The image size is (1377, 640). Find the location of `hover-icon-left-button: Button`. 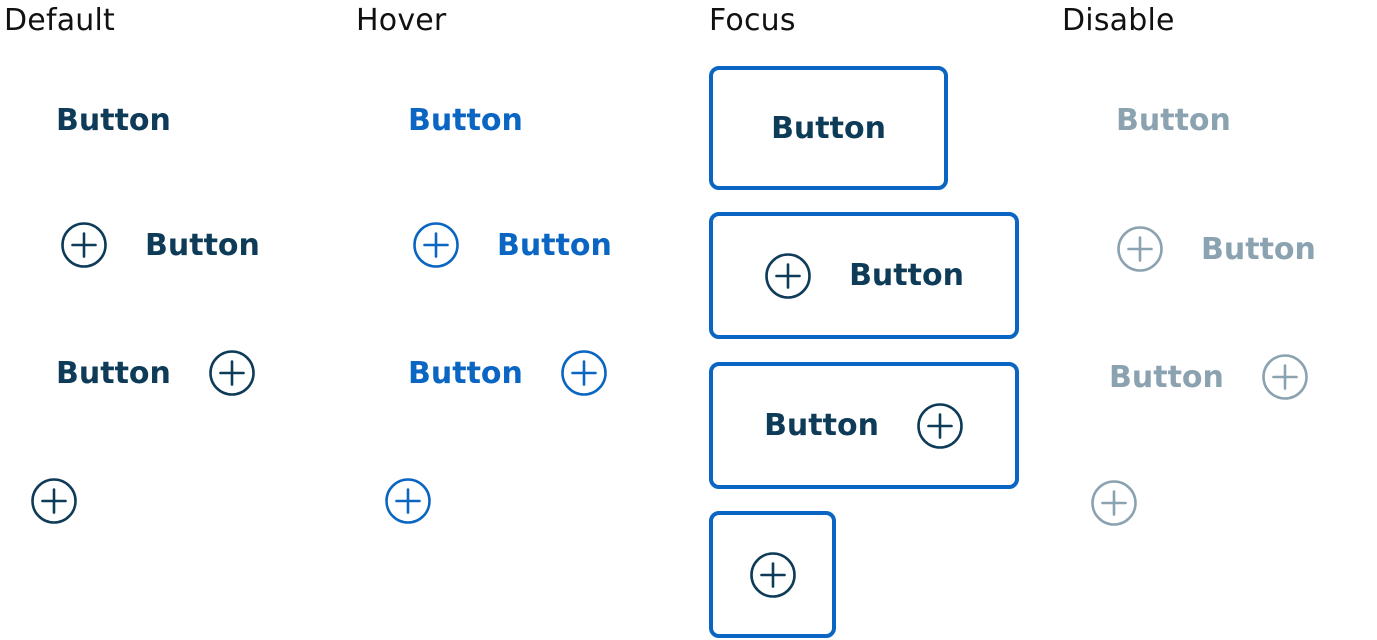

hover-icon-left-button: Button is located at coordinates (512, 245).